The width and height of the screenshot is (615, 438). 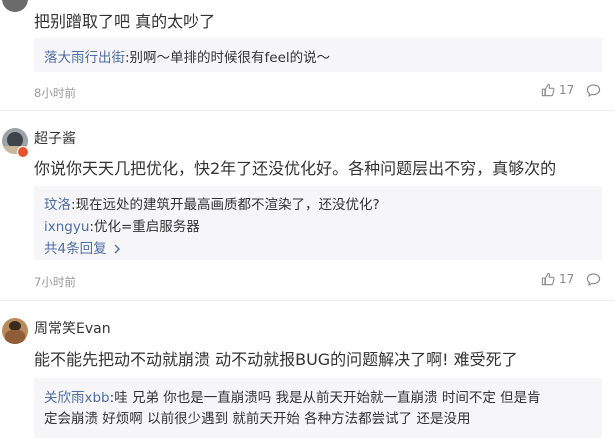 What do you see at coordinates (72, 328) in the screenshot?
I see `comment-username: 周常笑Evan` at bounding box center [72, 328].